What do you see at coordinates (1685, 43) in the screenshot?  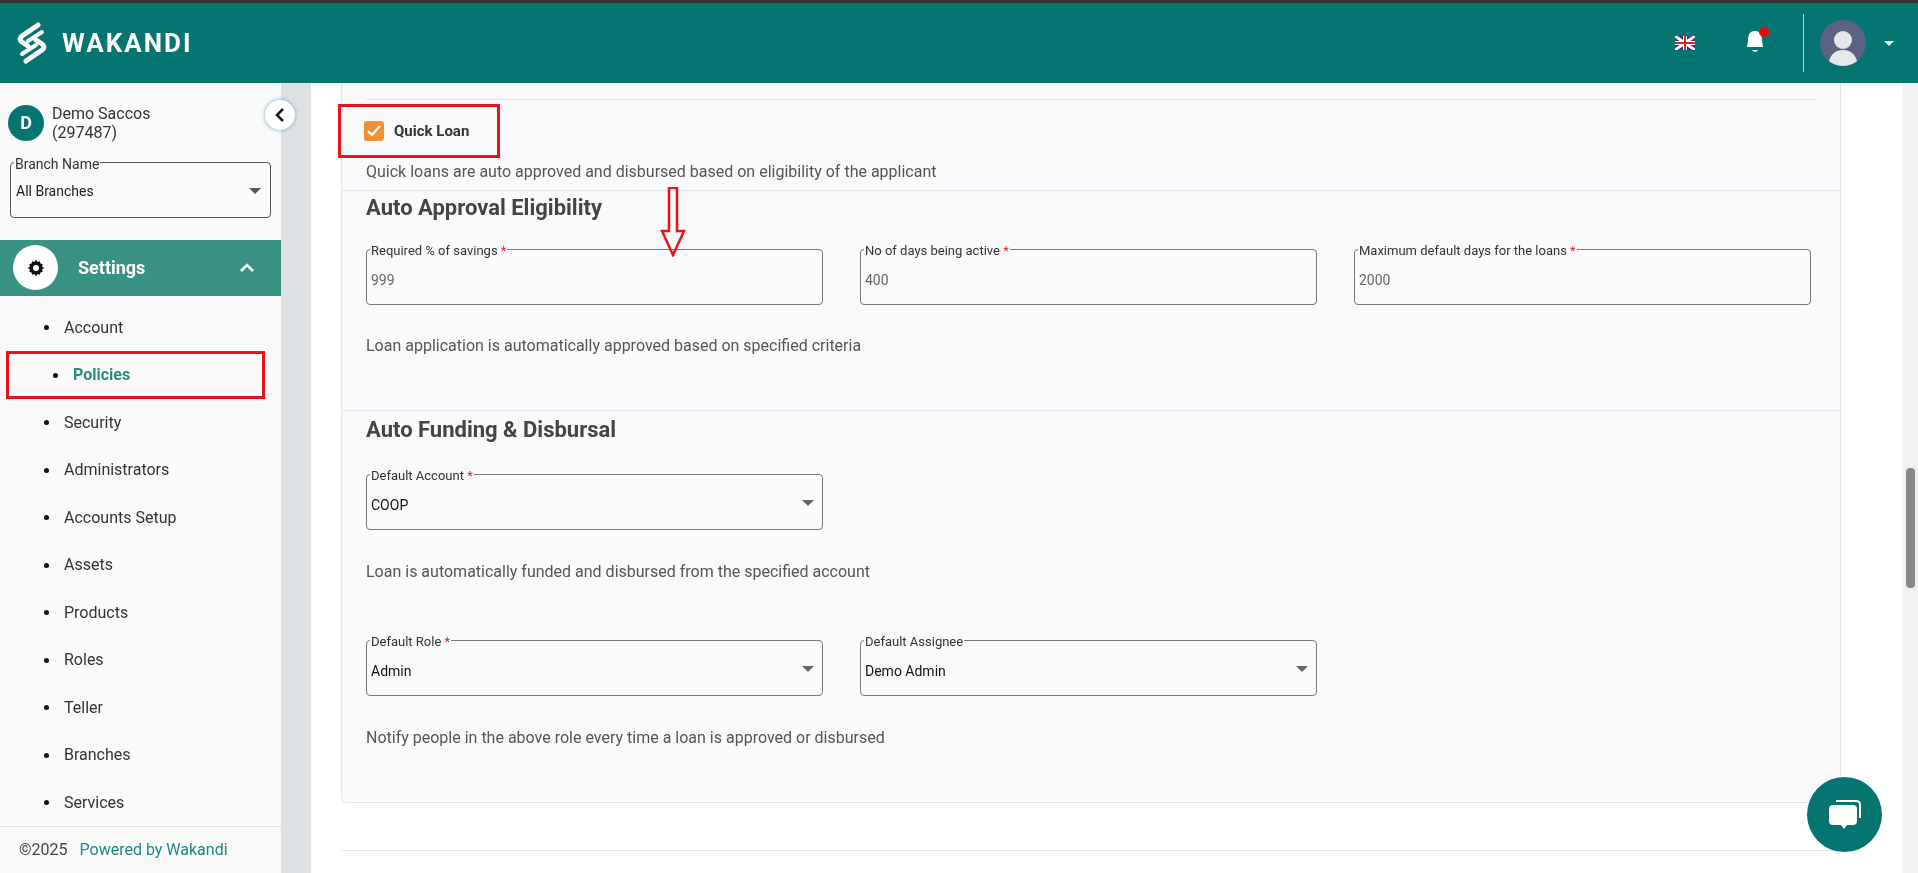 I see `flag-icon` at bounding box center [1685, 43].